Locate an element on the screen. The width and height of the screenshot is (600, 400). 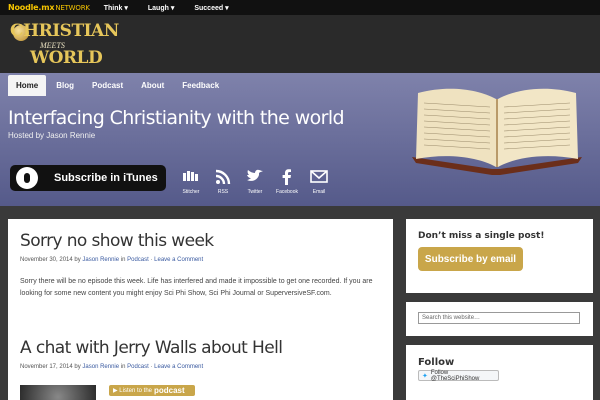
main-nav: Home Blog Podcast About Feedback is located at coordinates (118, 85).